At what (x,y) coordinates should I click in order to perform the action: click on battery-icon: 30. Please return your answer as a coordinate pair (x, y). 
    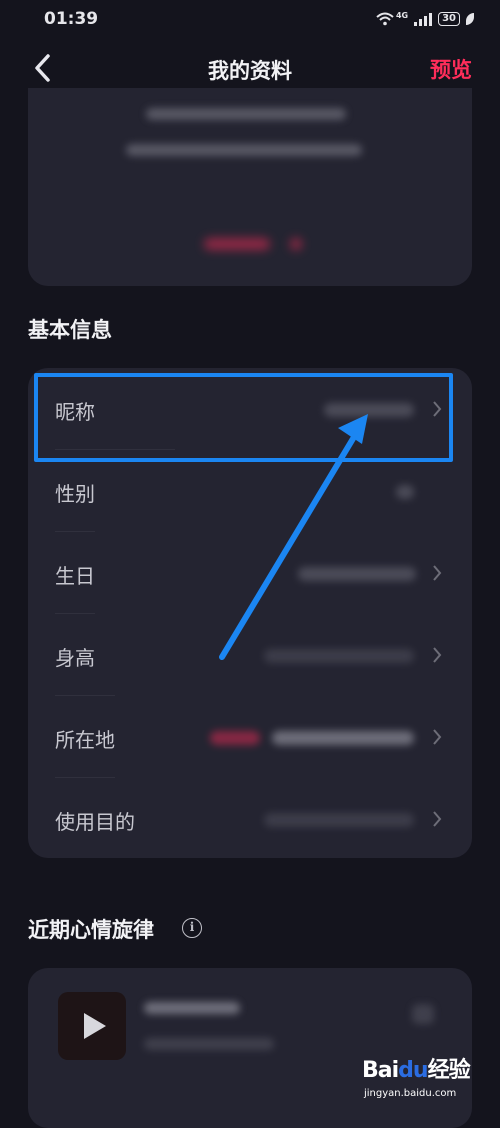
    Looking at the image, I should click on (449, 19).